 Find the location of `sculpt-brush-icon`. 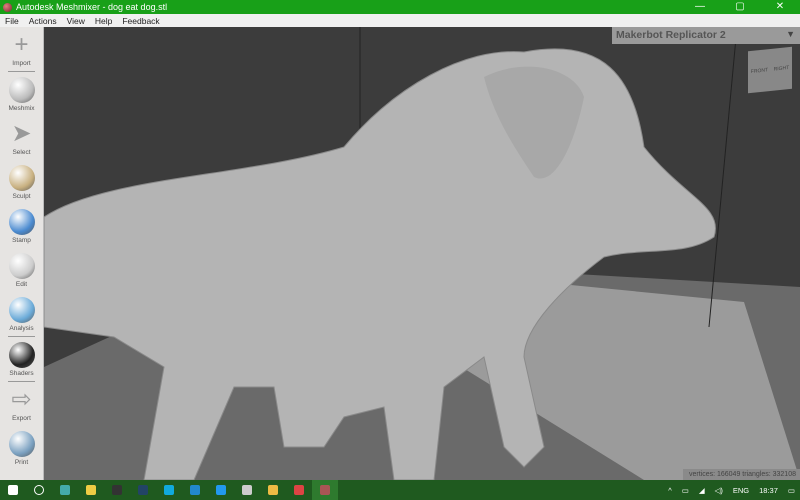

sculpt-brush-icon is located at coordinates (21, 178).